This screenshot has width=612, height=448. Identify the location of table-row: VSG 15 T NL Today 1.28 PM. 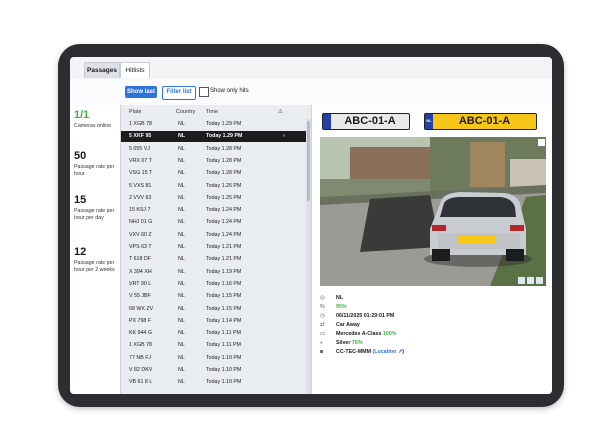
(213, 173).